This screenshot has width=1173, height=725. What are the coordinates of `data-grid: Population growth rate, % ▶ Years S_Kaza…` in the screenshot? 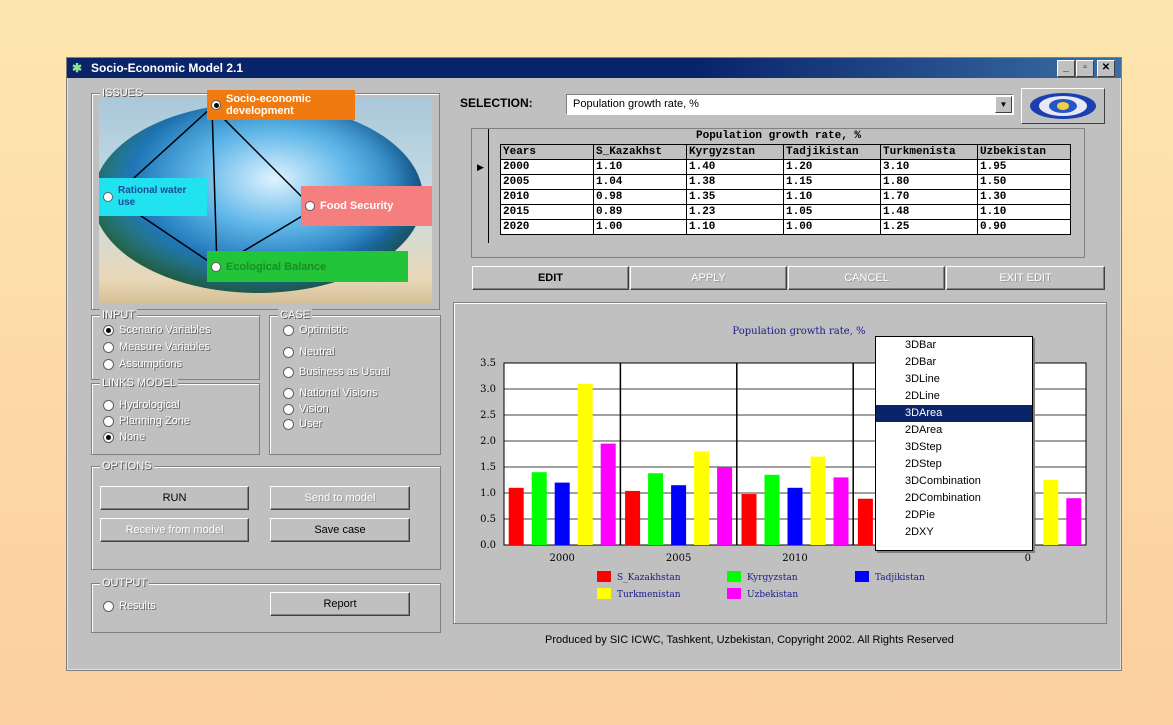 It's located at (778, 193).